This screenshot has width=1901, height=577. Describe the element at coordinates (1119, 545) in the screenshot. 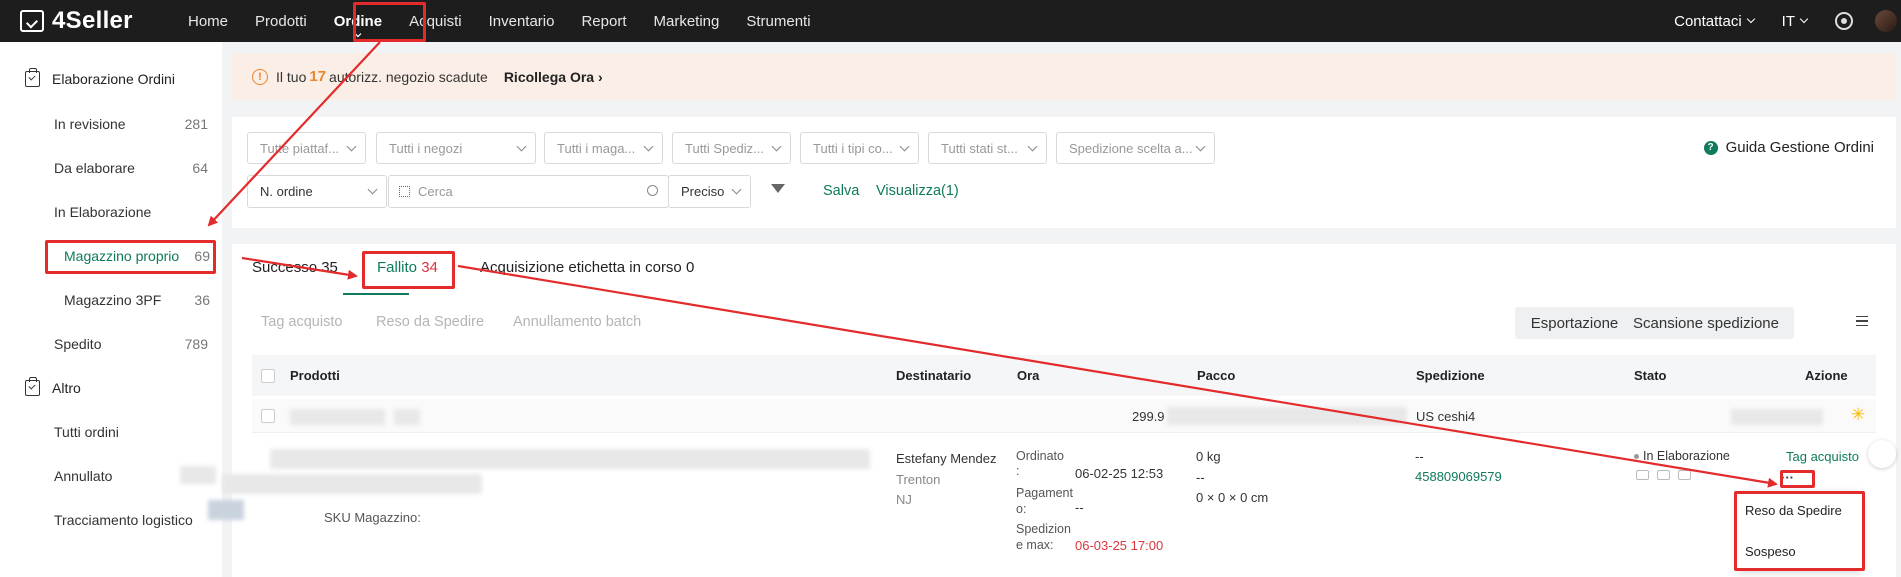

I see `ship-max-date: 06-03-25 17:00` at that location.